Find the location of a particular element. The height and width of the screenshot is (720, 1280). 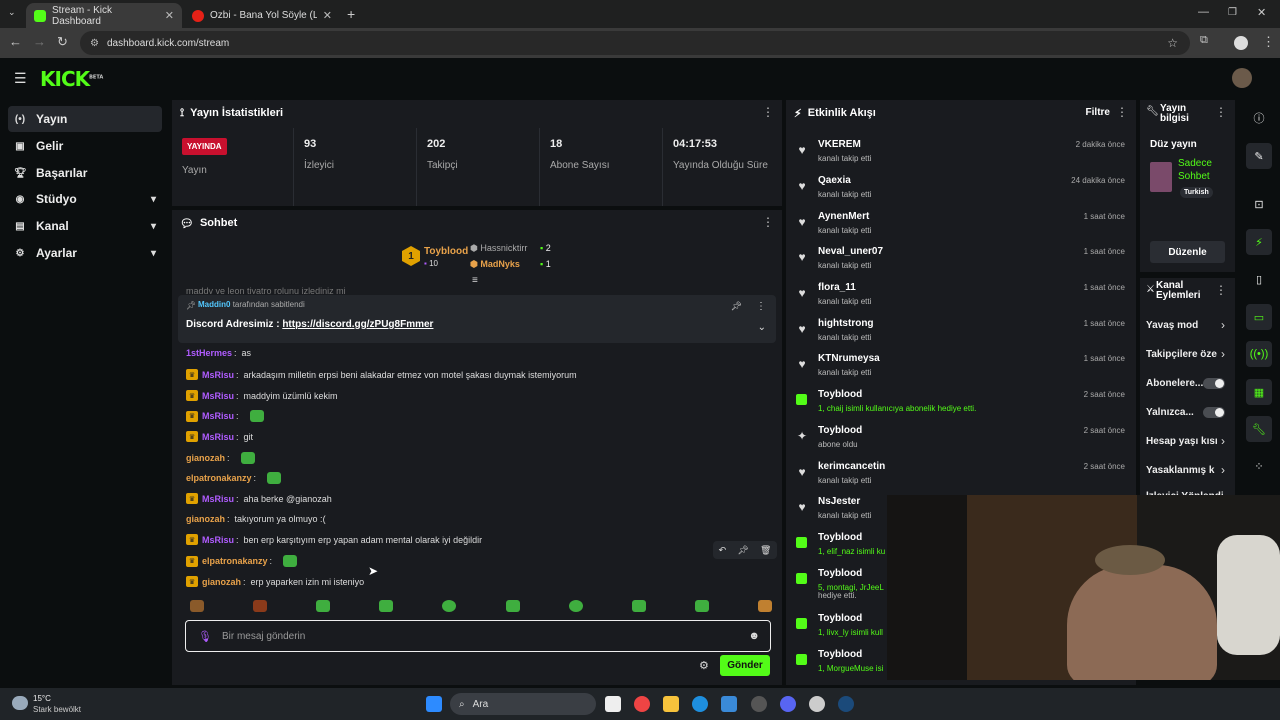

browser-menu-icon: ⋮ is located at coordinates (1268, 42).